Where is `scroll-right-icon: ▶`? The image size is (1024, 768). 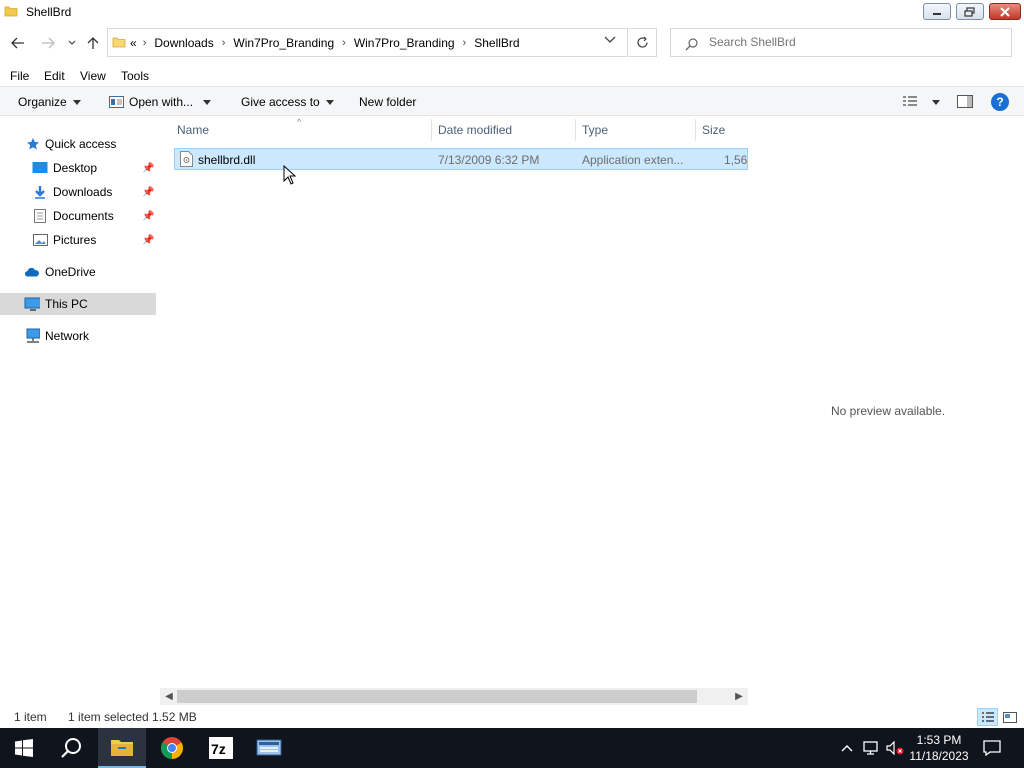
scroll-right-icon: ▶ is located at coordinates (739, 696).